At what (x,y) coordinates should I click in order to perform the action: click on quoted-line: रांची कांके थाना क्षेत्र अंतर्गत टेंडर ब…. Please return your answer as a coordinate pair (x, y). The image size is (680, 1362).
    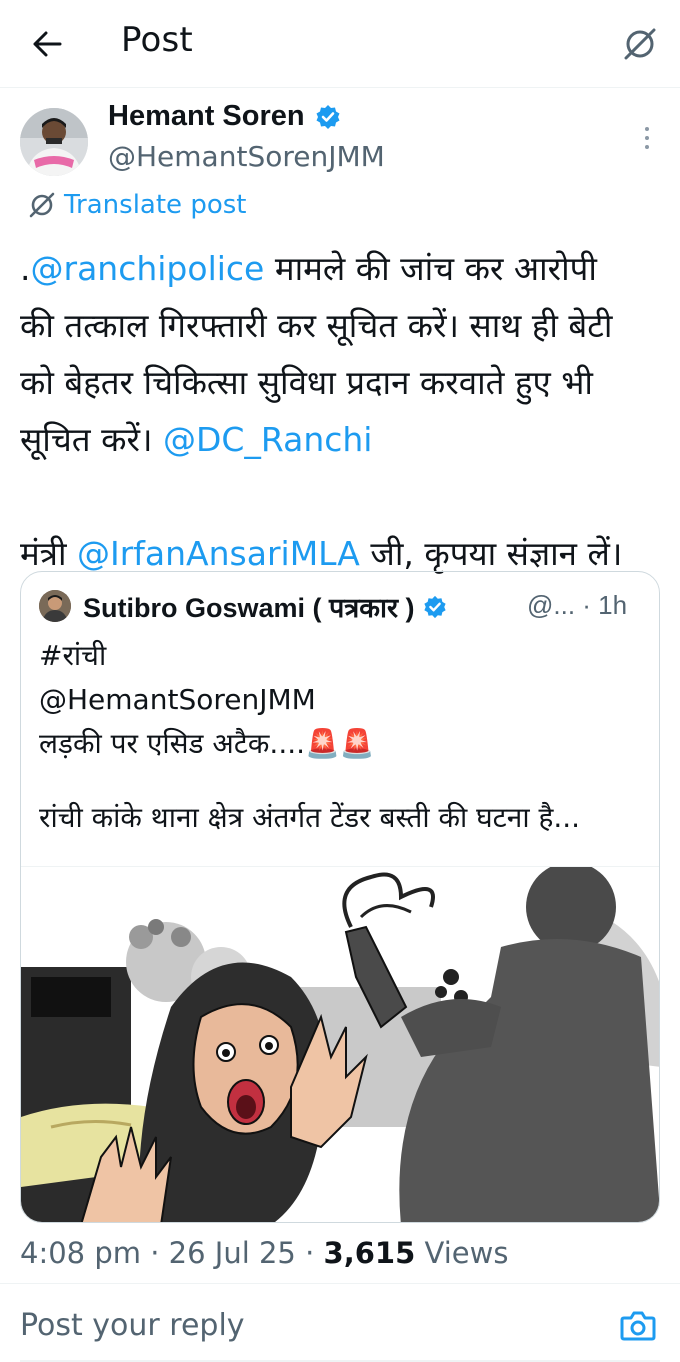
    Looking at the image, I should click on (310, 817).